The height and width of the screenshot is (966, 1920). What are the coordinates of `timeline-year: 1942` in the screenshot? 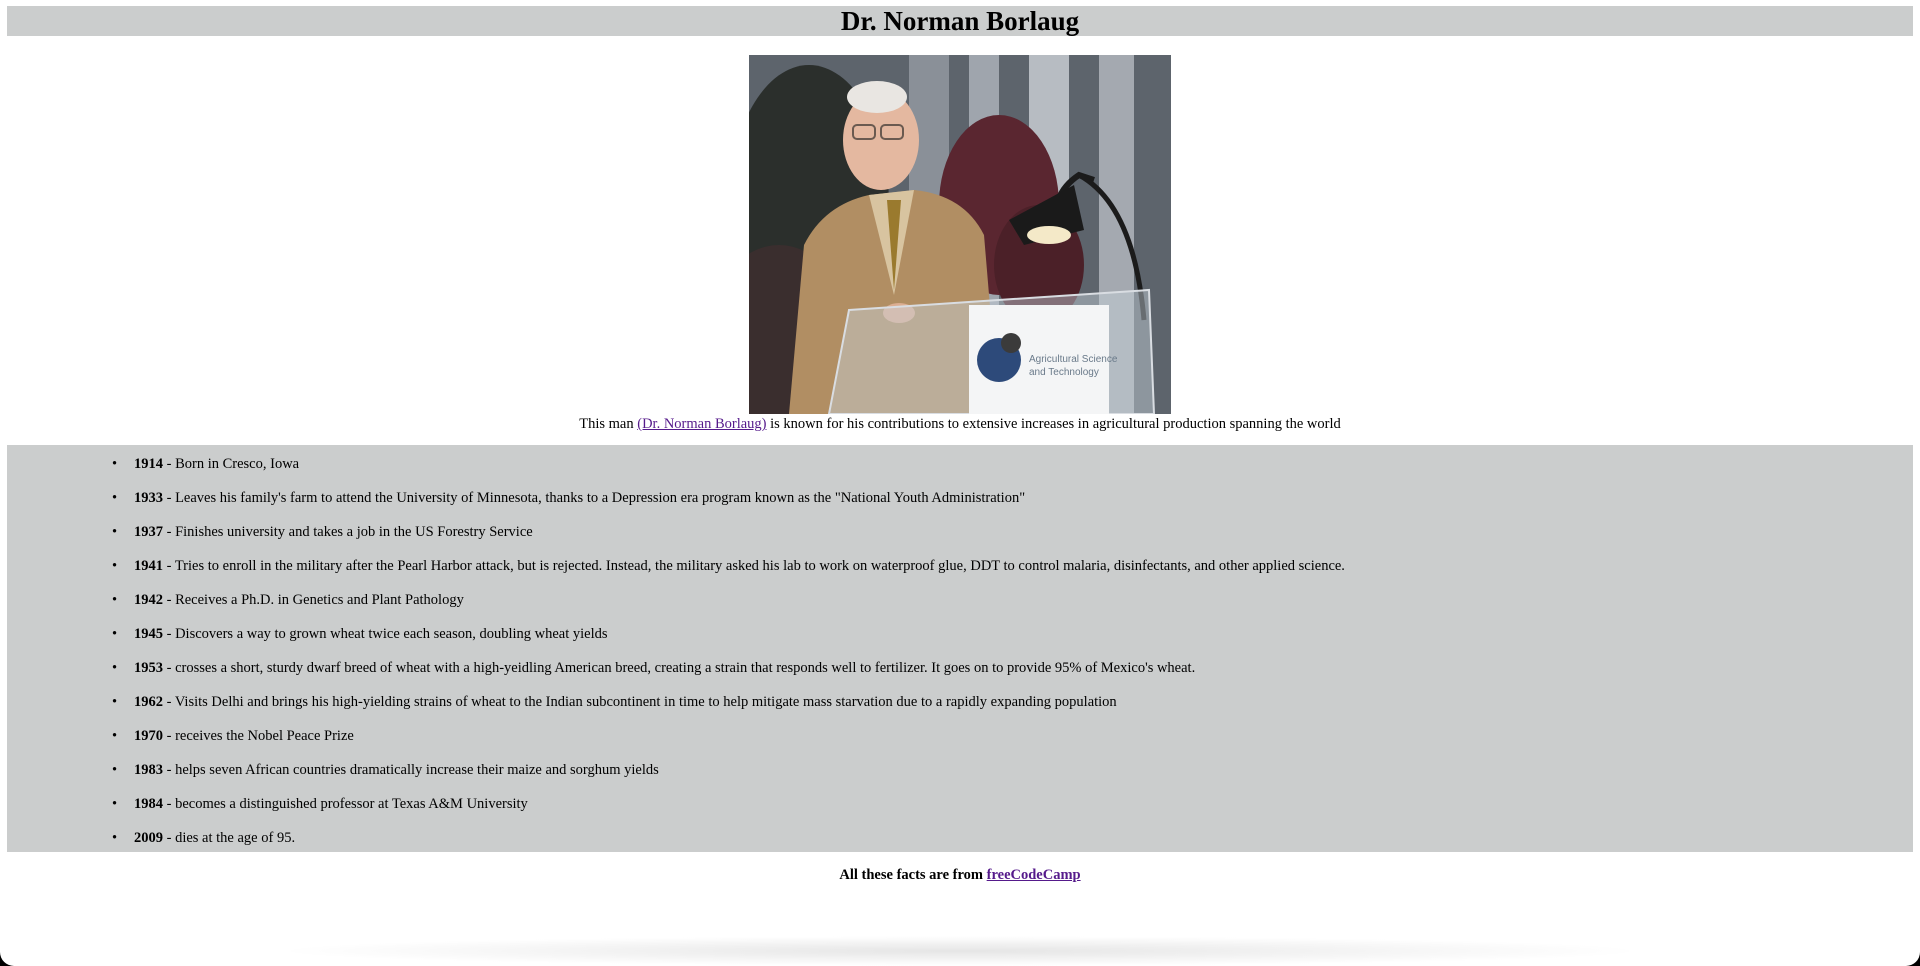 It's located at (148, 600).